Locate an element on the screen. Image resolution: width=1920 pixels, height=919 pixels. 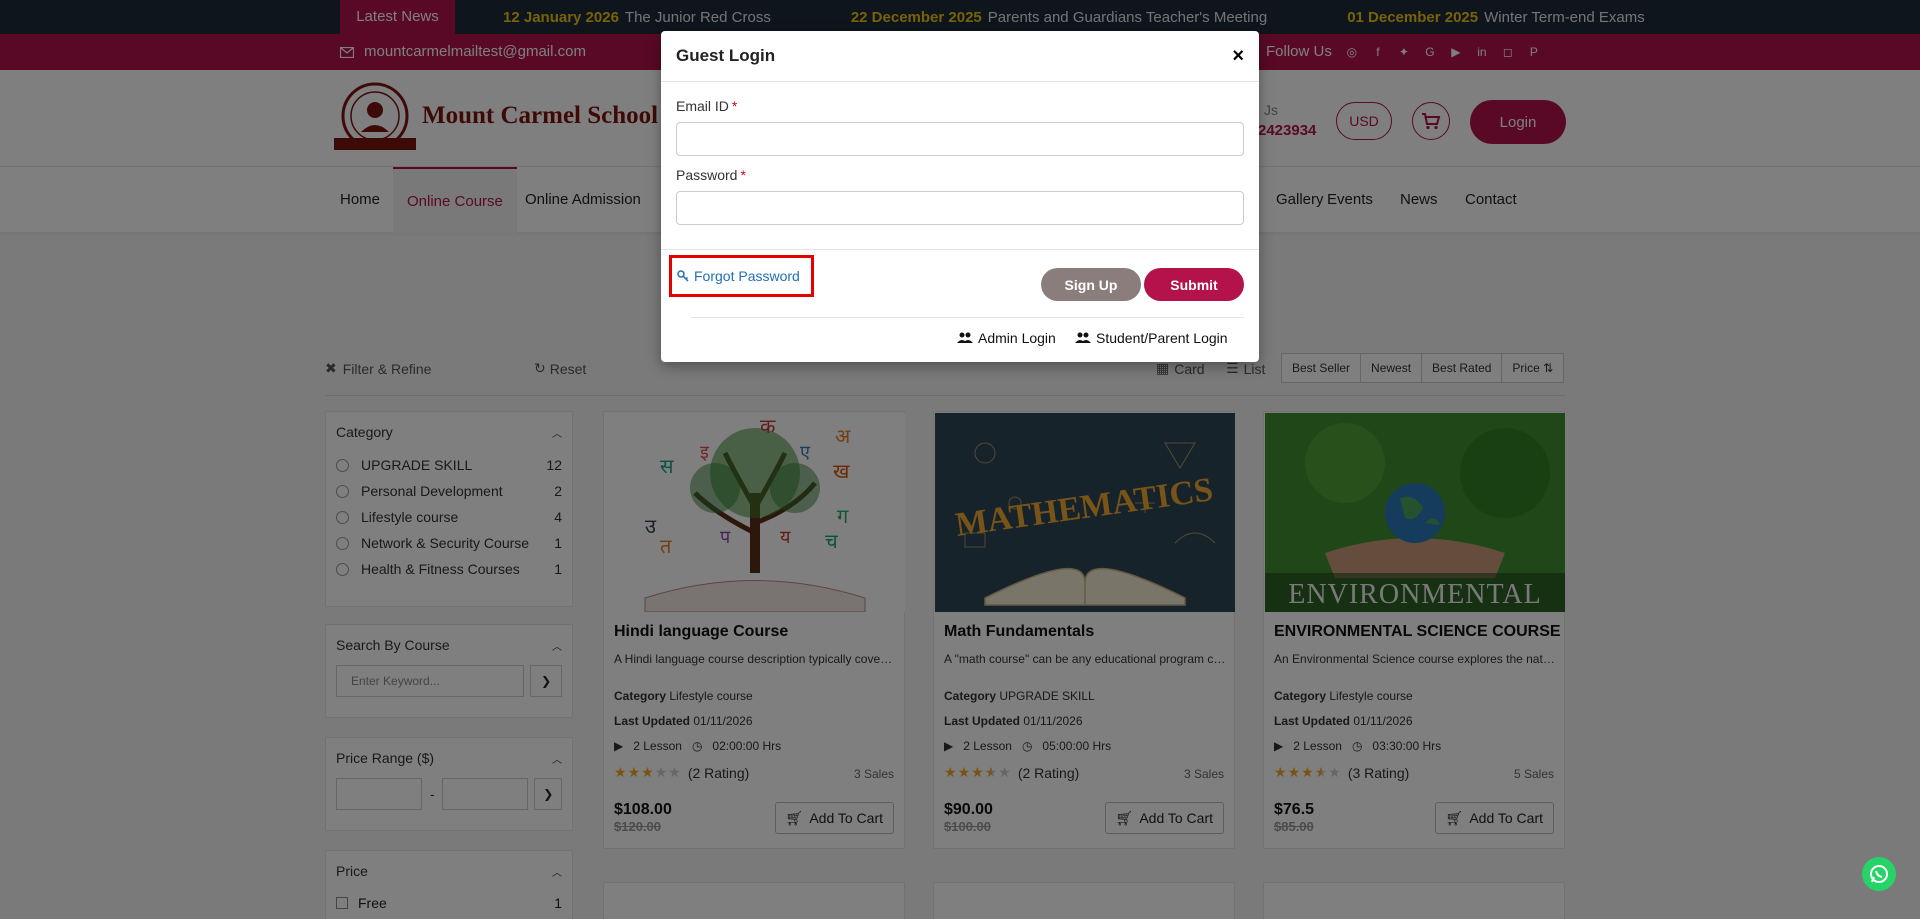
modal-title: Guest Login is located at coordinates (726, 55).